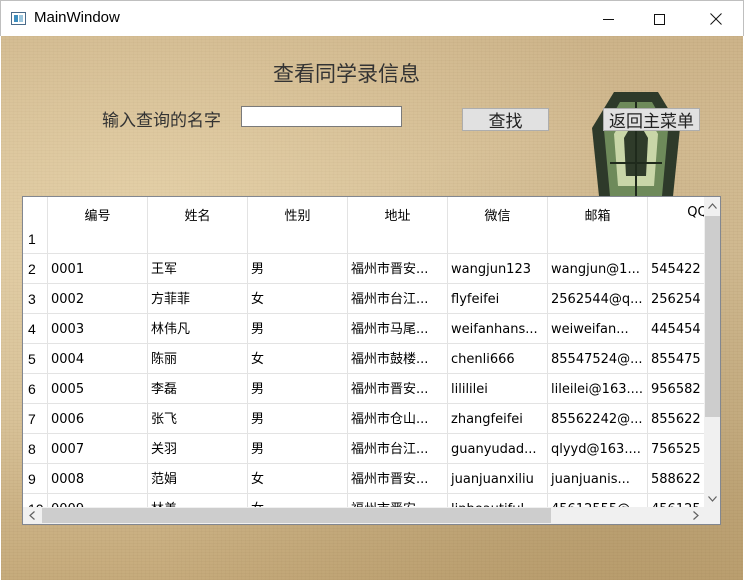 This screenshot has height=581, width=744. I want to click on cell-id: 0003, so click(98, 329).